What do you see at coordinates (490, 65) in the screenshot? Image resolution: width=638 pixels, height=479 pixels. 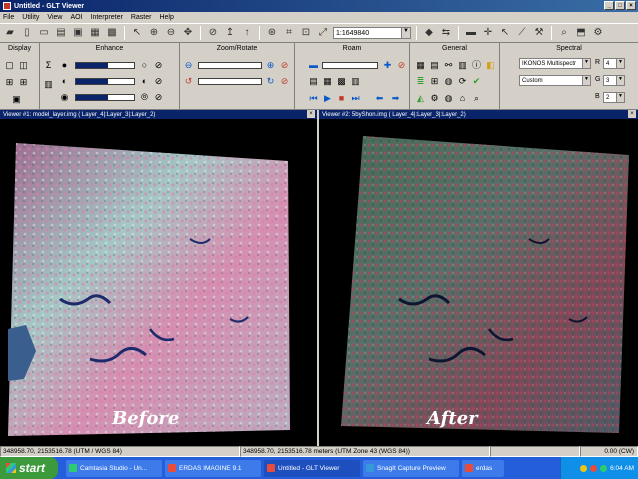 I see `layer-icon: ◧` at bounding box center [490, 65].